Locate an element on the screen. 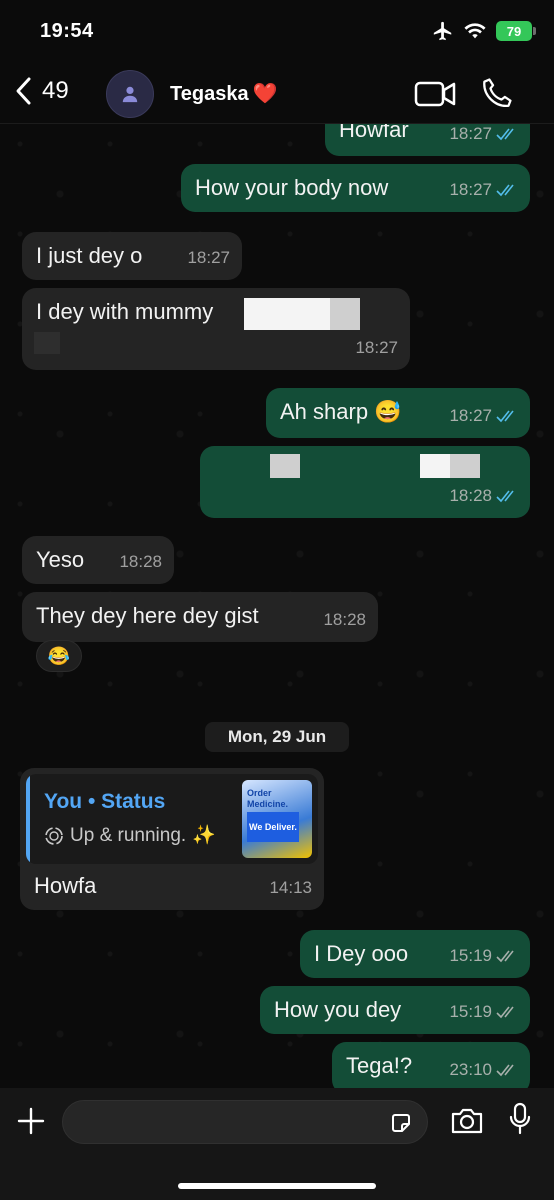 The height and width of the screenshot is (1200, 554). reply-subtitle: Up & running. ✨ is located at coordinates (130, 836).